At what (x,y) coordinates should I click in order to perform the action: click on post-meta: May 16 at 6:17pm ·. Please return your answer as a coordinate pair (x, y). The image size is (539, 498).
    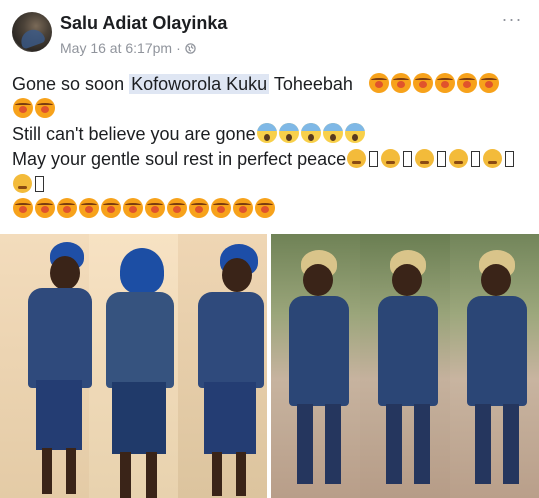
    Looking at the image, I should click on (128, 48).